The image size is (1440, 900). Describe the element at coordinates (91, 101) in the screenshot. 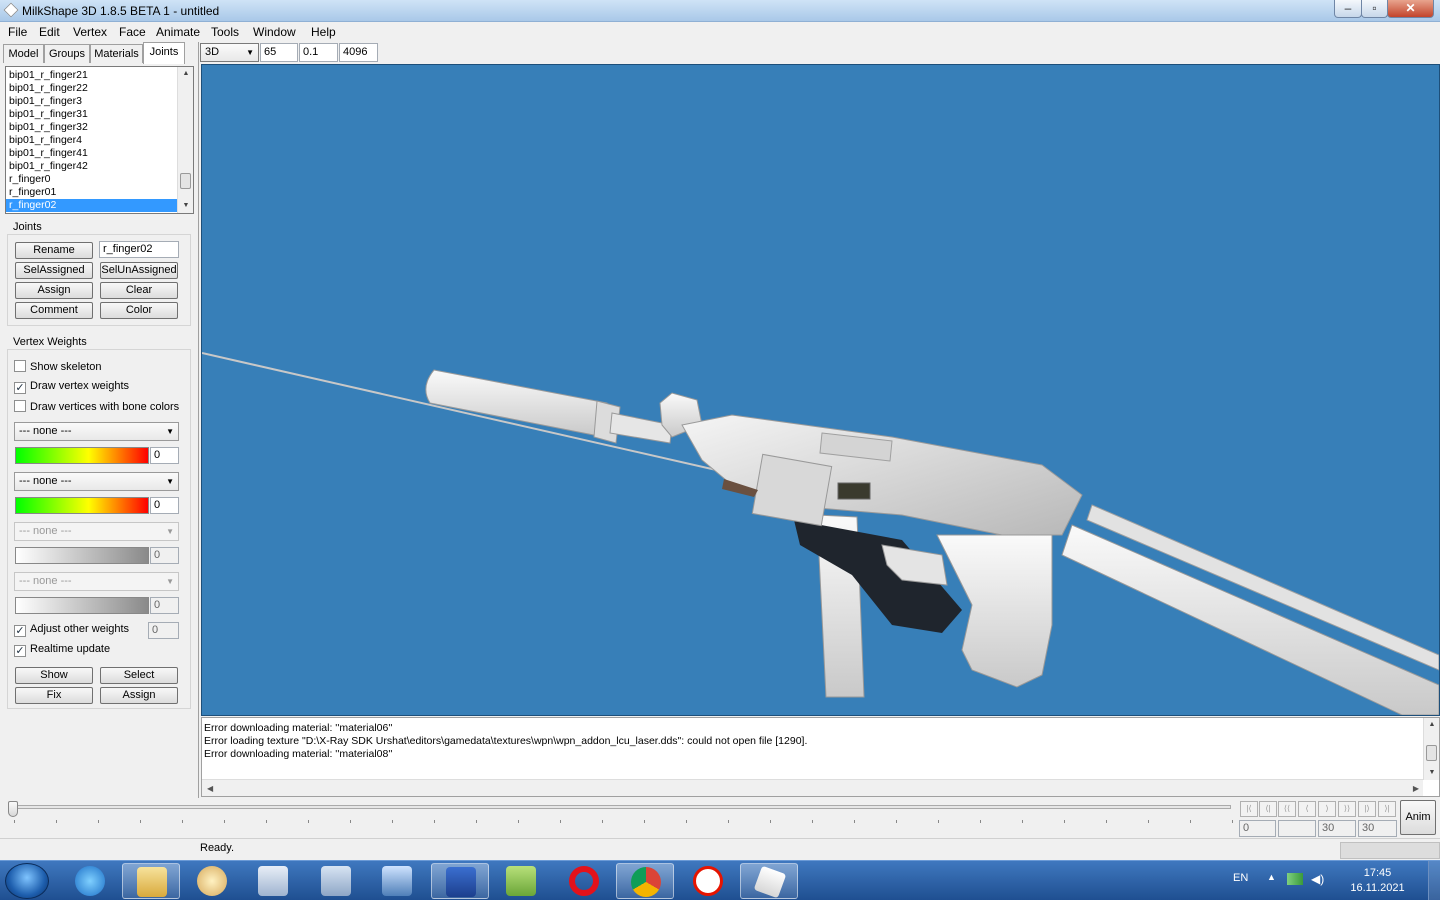

I see `list-item: bip01_r_finger3` at that location.